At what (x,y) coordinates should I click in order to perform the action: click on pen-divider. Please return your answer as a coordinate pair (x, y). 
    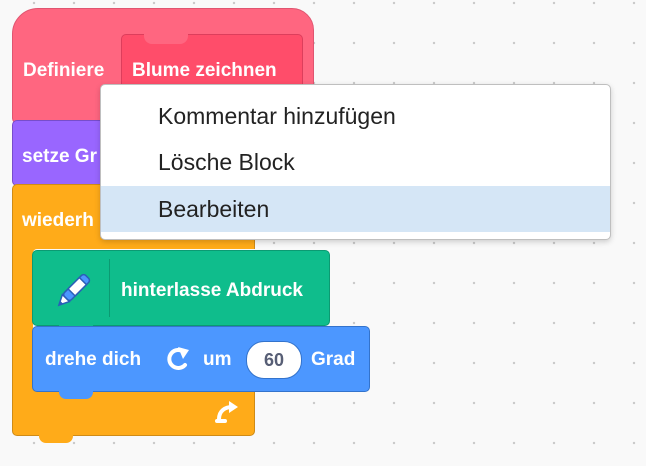
    Looking at the image, I should click on (109, 288).